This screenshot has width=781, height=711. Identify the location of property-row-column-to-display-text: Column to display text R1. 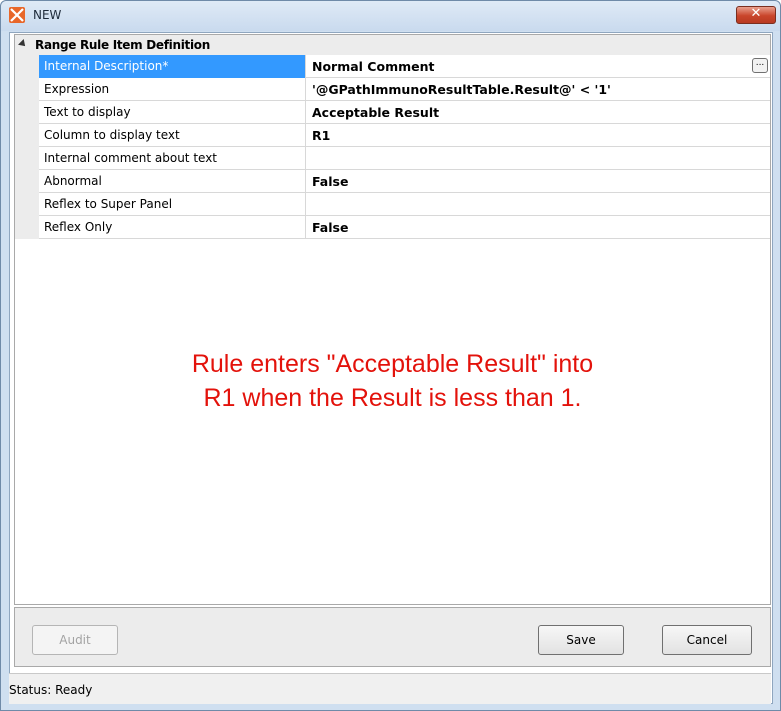
(392, 135).